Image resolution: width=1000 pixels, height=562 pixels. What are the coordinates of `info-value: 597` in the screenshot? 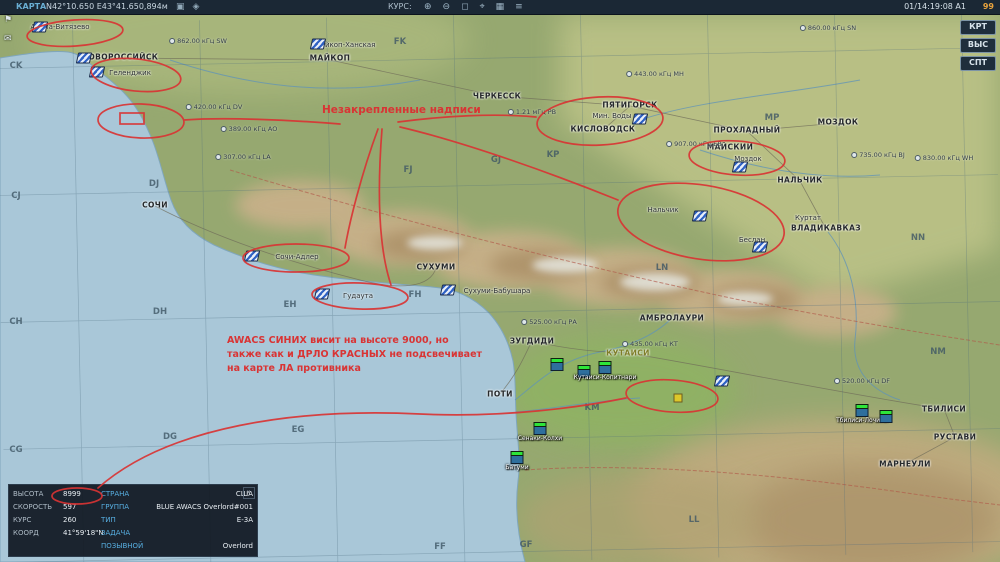 It's located at (70, 507).